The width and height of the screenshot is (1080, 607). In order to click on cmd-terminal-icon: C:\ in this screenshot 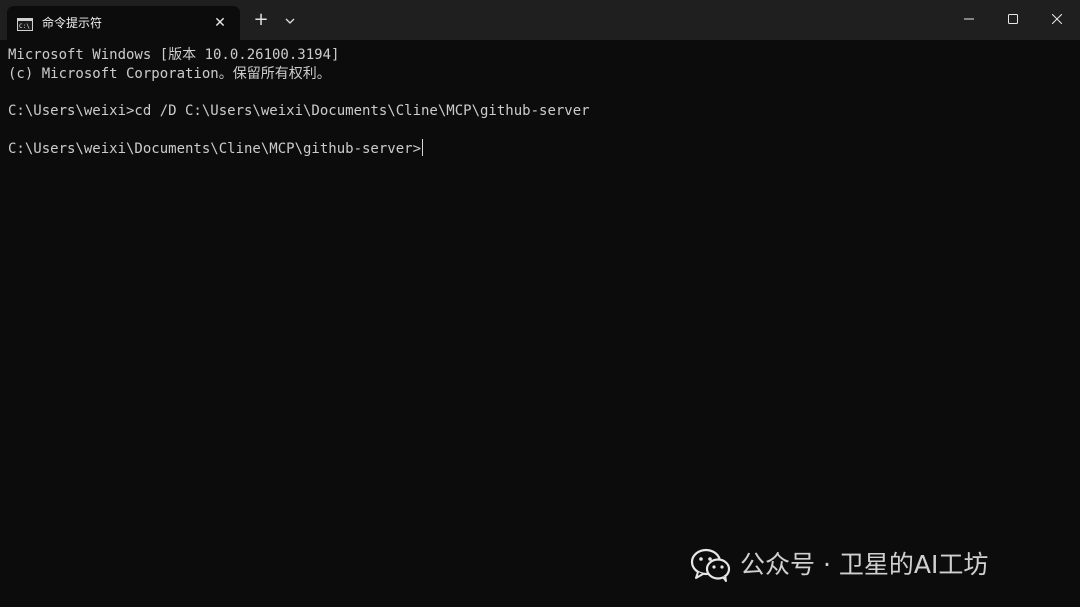, I will do `click(25, 23)`.